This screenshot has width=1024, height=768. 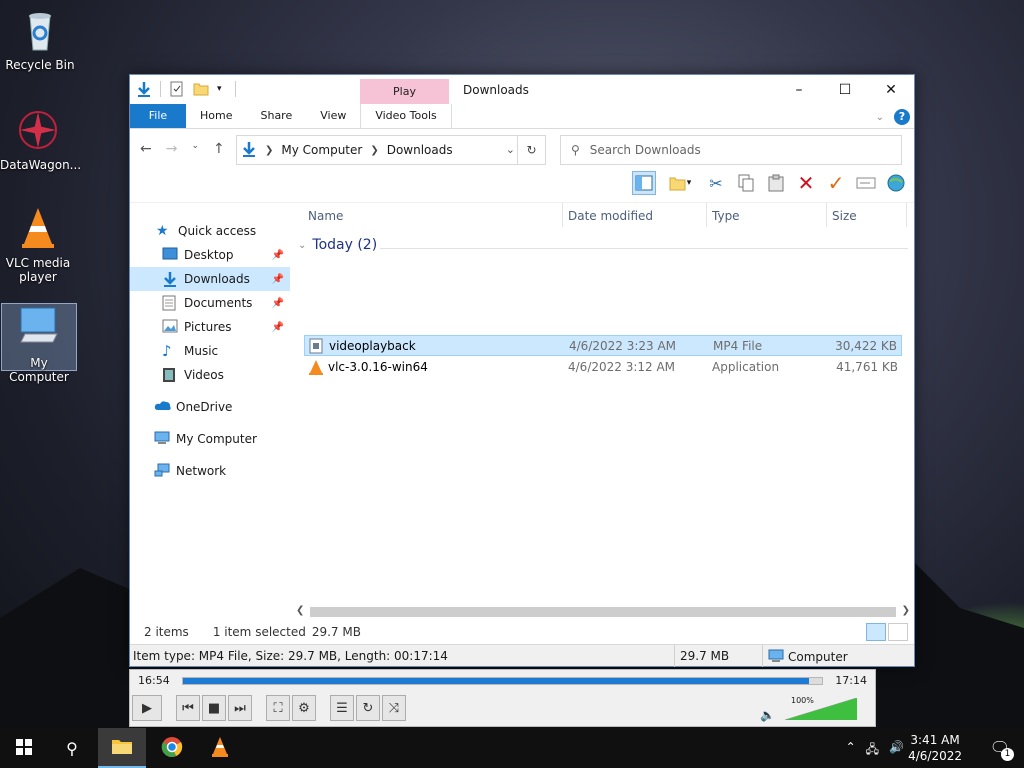 What do you see at coordinates (844, 216) in the screenshot?
I see `column-size: Size` at bounding box center [844, 216].